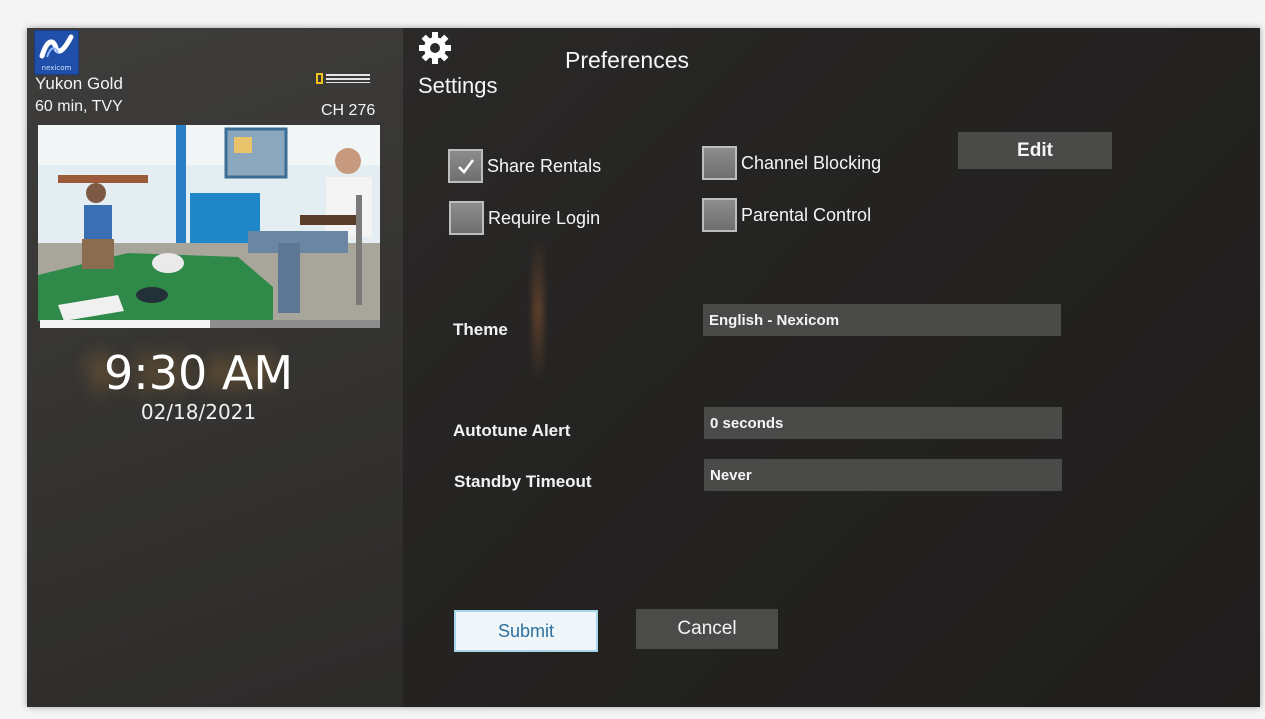 Image resolution: width=1265 pixels, height=719 pixels. Describe the element at coordinates (707, 629) in the screenshot. I see `cancel-button: Cancel` at that location.